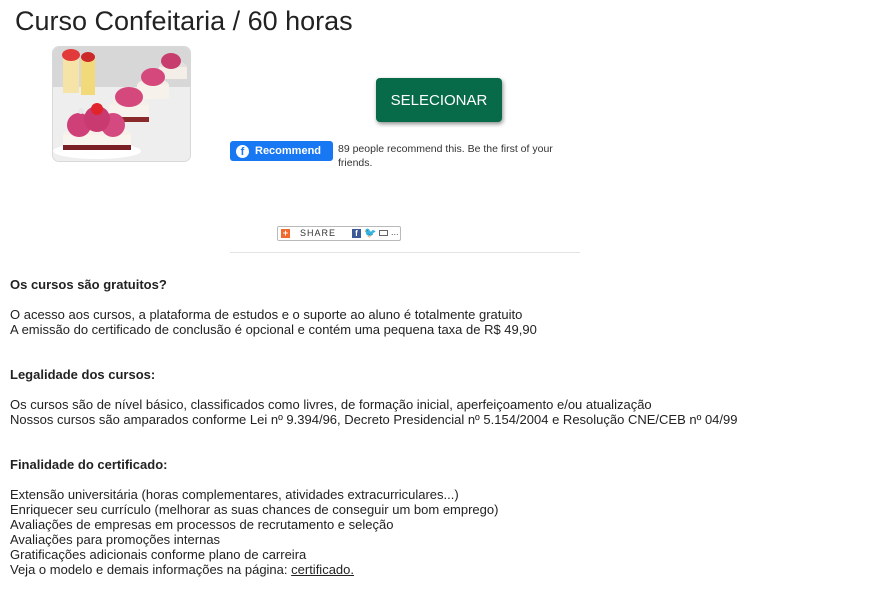 Image resolution: width=889 pixels, height=589 pixels. Describe the element at coordinates (439, 100) in the screenshot. I see `select-course-button: SELECIONAR` at that location.